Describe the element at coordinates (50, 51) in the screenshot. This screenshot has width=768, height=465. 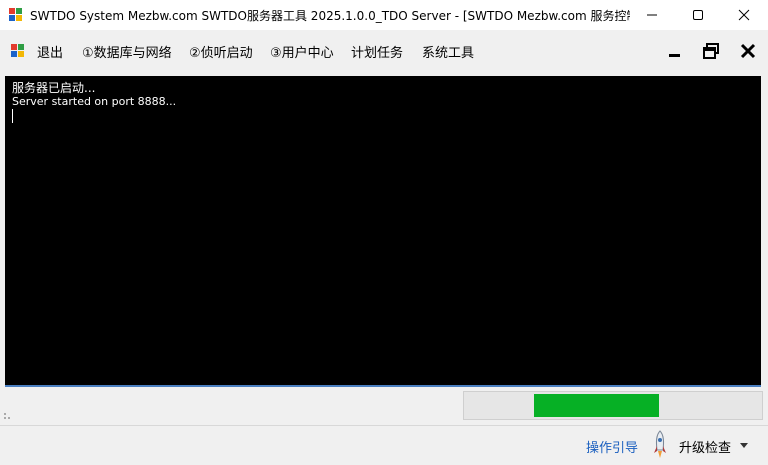
I see `menu-exit: 退出` at that location.